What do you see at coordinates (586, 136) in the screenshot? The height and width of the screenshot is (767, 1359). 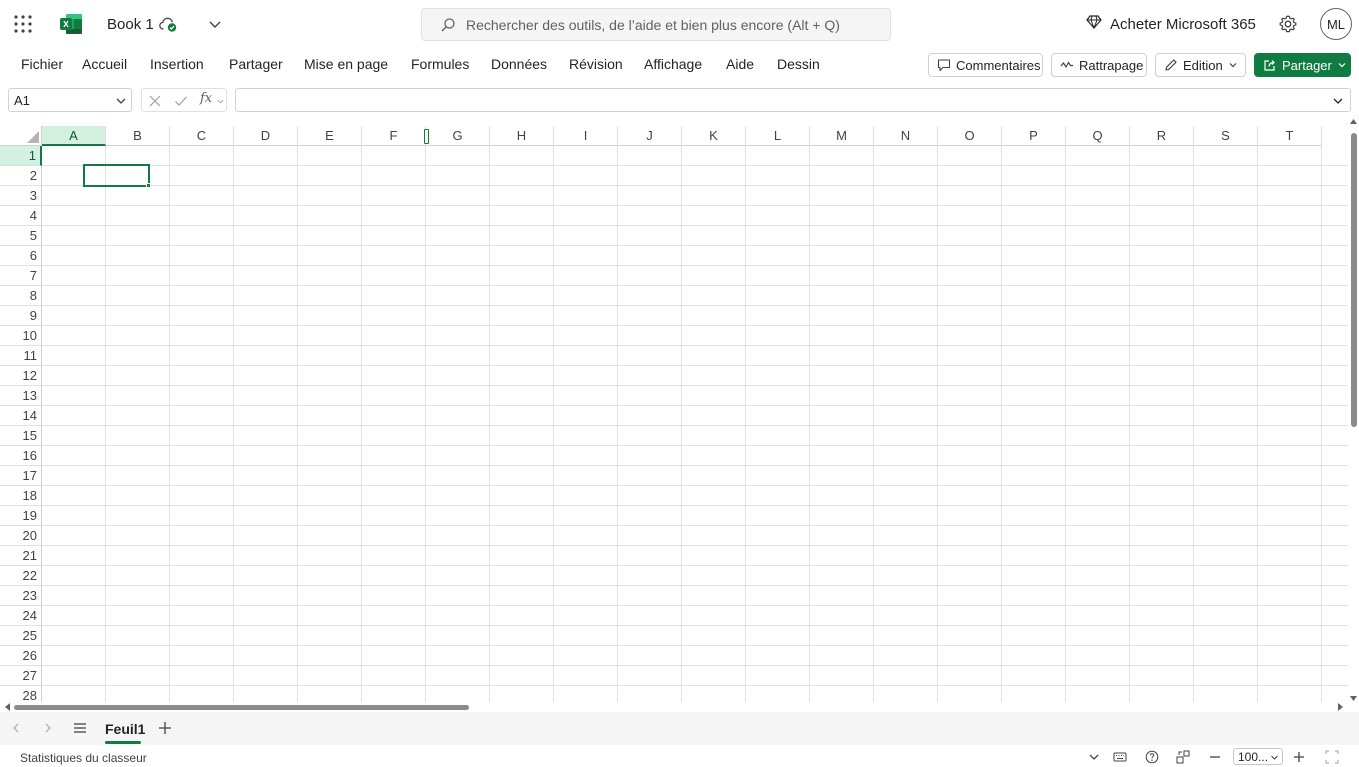 I see `column-header-i: I` at bounding box center [586, 136].